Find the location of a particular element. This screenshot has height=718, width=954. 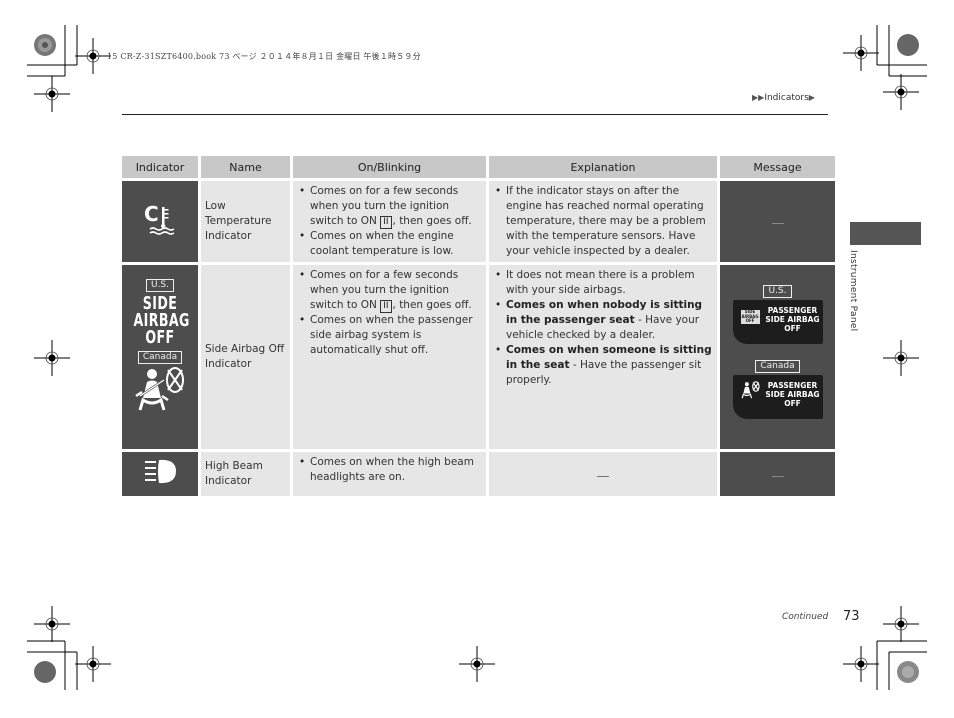

crop-mark-bottom-left is located at coordinates (52, 665).